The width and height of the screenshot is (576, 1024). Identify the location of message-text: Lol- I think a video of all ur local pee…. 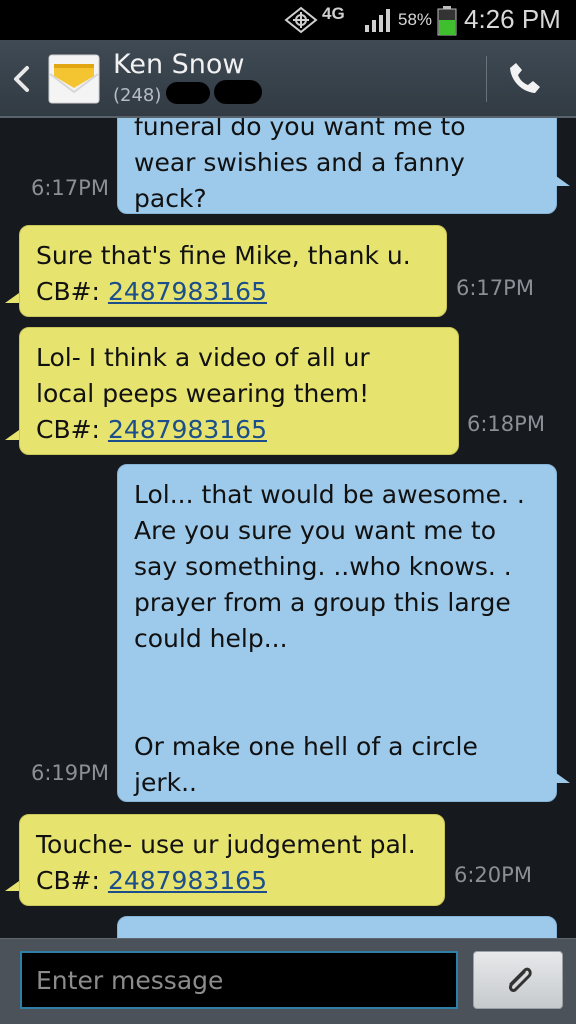
(203, 375).